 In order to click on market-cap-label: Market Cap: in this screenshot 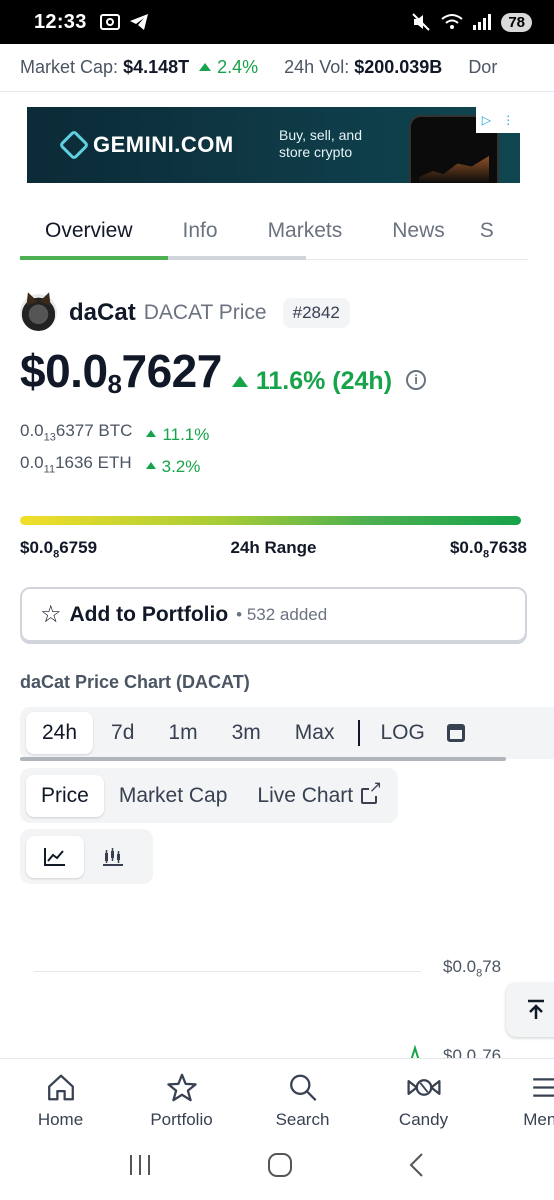, I will do `click(69, 67)`.